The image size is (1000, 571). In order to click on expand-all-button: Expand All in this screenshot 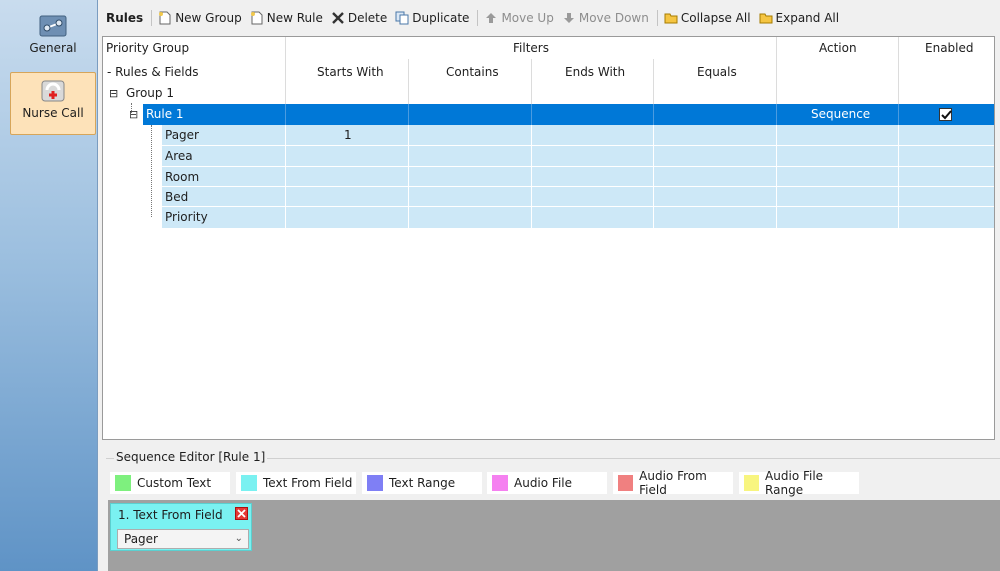, I will do `click(799, 18)`.